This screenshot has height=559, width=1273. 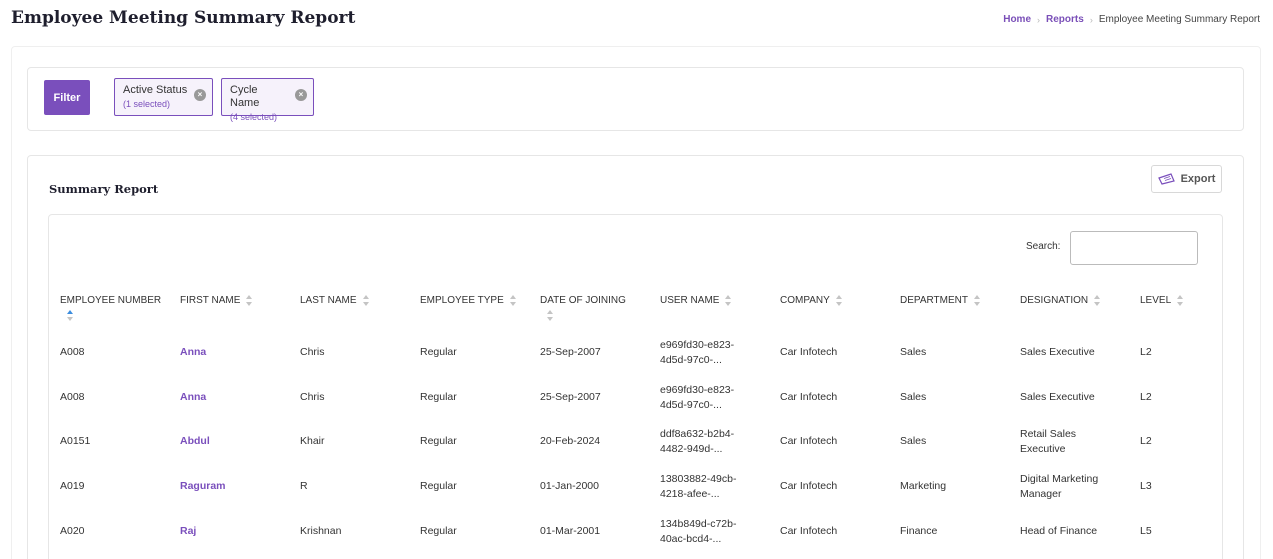 I want to click on cell-text-line: Retail Sales, so click(x=1048, y=434).